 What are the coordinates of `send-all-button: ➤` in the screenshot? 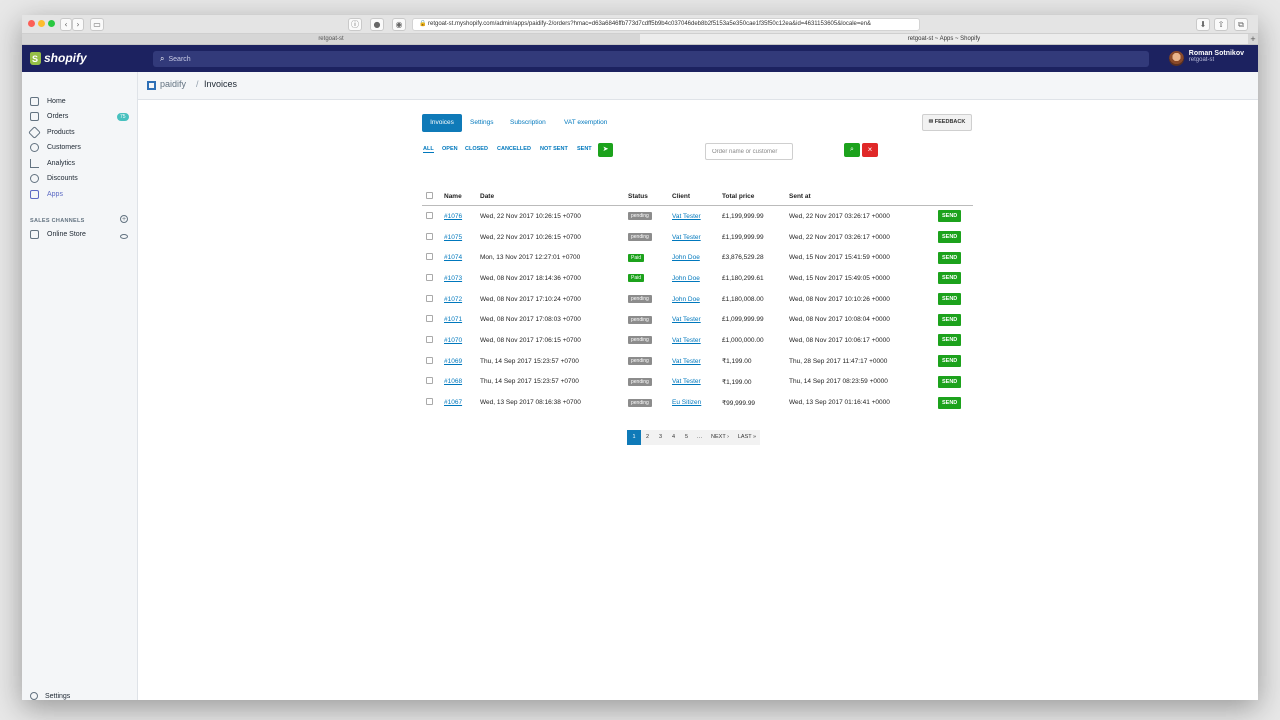 It's located at (605, 150).